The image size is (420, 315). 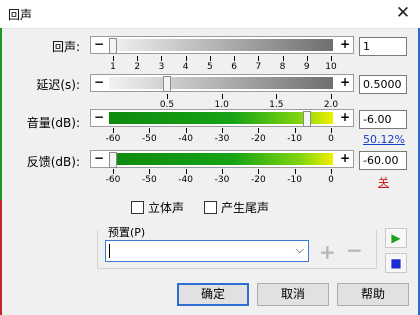 I want to click on volume-plus-icon: +, so click(x=345, y=118).